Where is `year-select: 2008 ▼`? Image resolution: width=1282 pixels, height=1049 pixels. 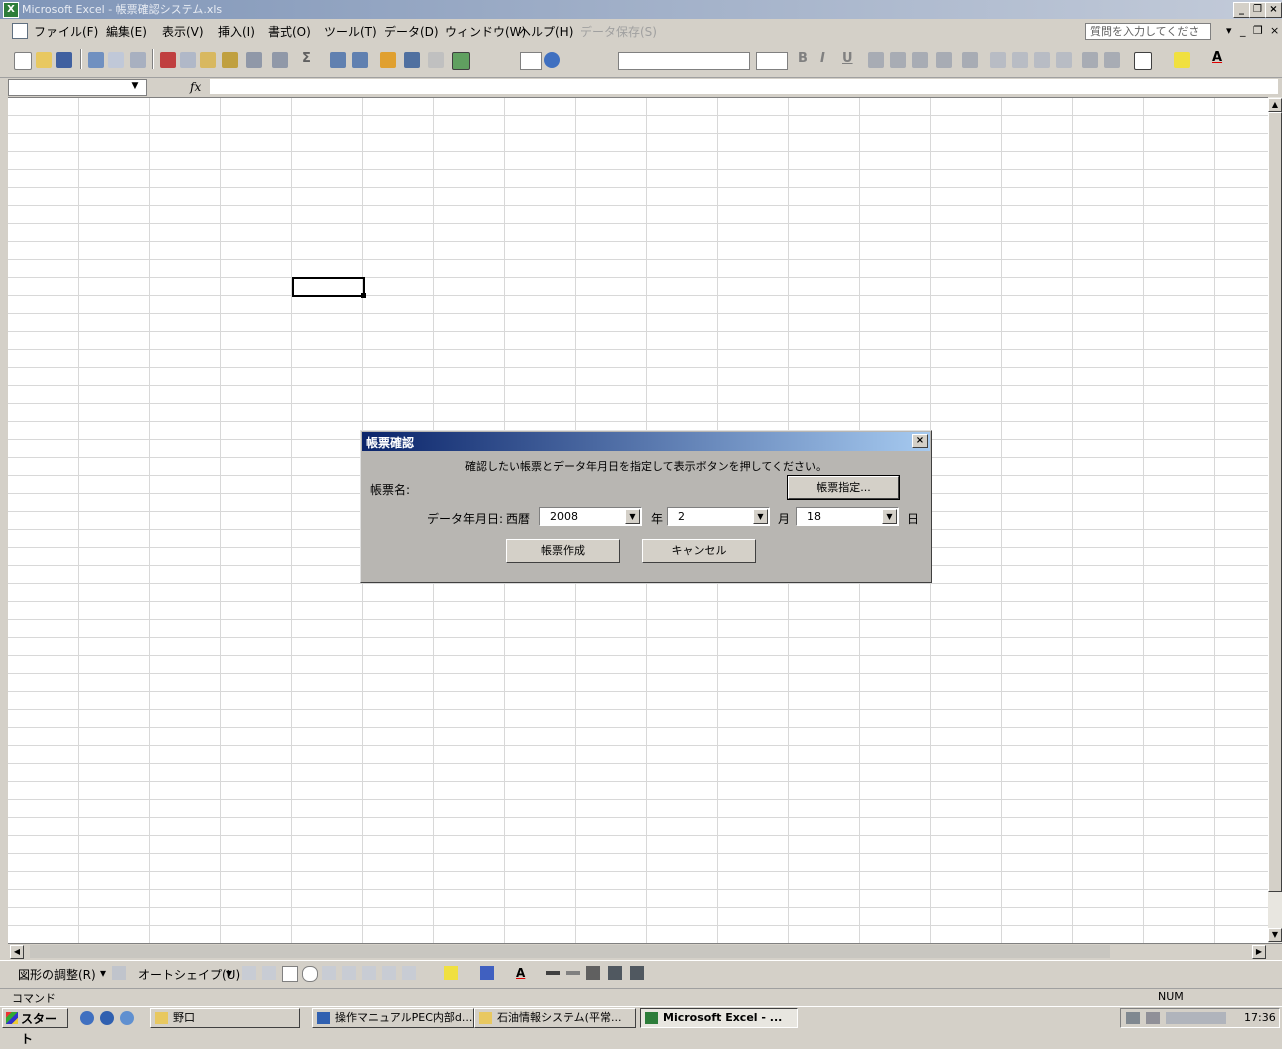
year-select: 2008 ▼ is located at coordinates (590, 516).